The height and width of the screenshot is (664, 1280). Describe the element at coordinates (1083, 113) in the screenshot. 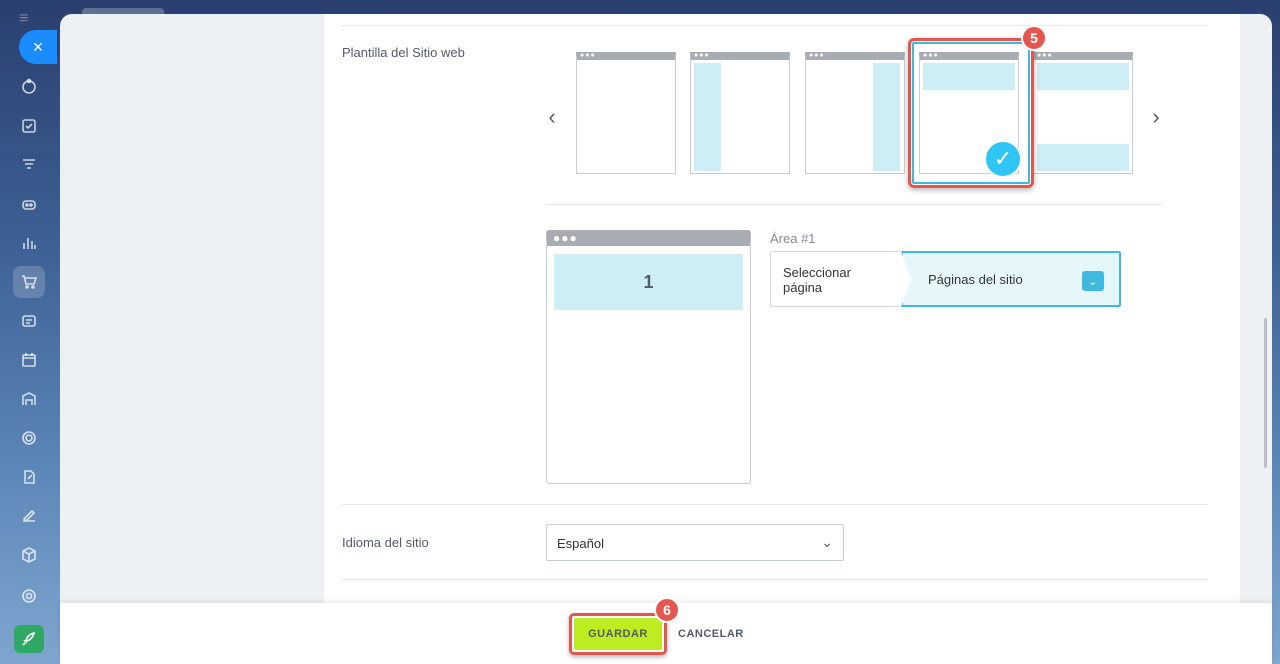

I see `template-header-footer: ●●●` at that location.